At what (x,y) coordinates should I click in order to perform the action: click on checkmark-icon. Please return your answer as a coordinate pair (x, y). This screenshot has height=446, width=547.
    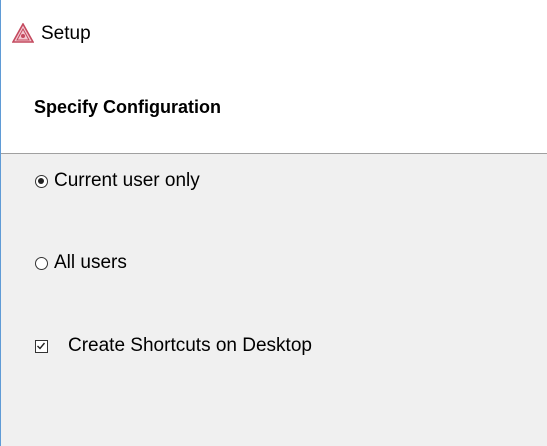
    Looking at the image, I should click on (41, 346).